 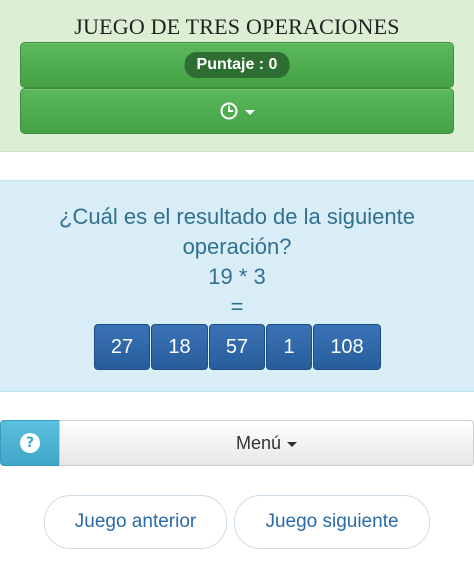 I want to click on score-badge: Puntaje : 0, so click(x=237, y=65).